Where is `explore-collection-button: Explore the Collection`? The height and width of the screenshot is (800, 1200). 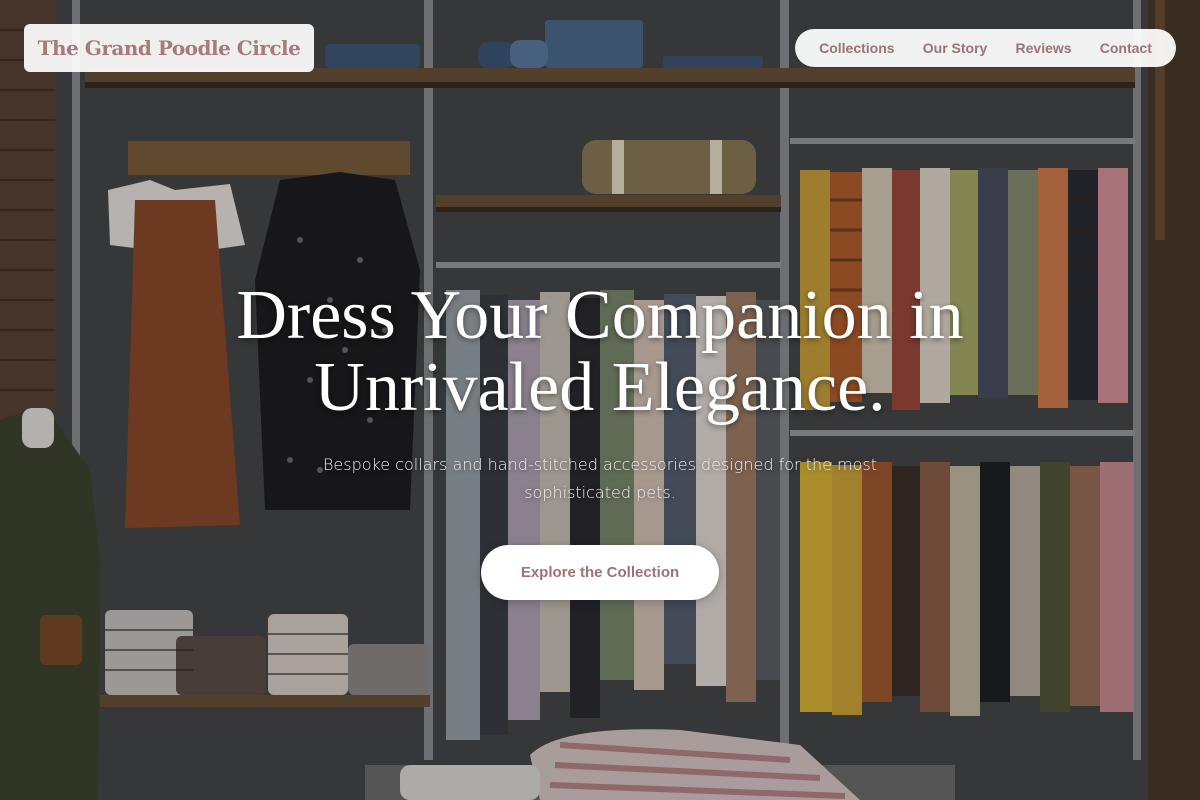 explore-collection-button: Explore the Collection is located at coordinates (600, 572).